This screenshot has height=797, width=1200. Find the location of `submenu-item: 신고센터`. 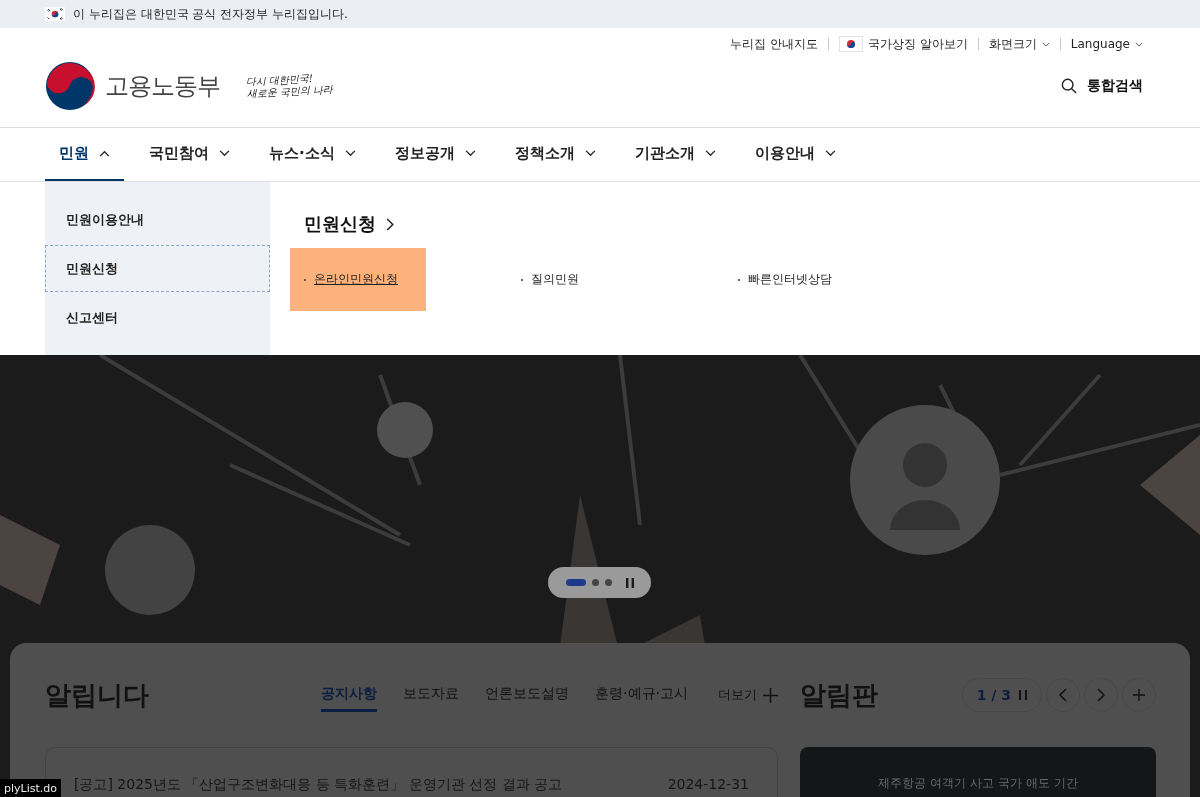

submenu-item: 신고센터 is located at coordinates (157, 317).